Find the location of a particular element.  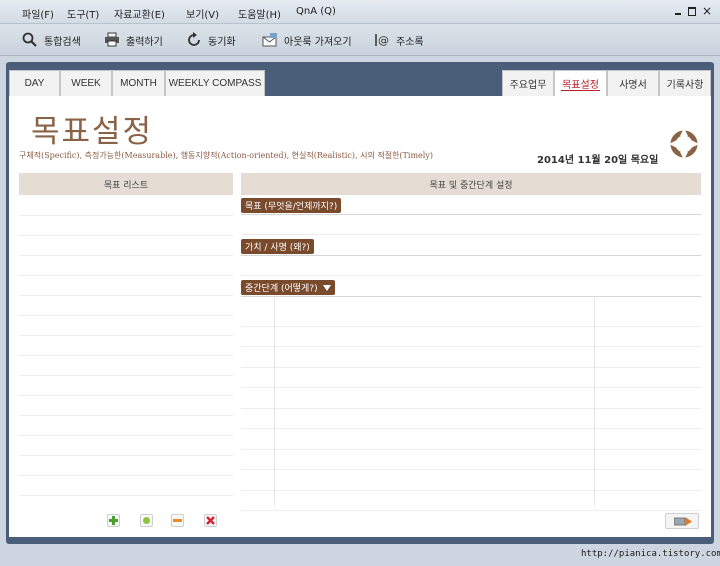

address-book-icon: @ is located at coordinates (382, 40).